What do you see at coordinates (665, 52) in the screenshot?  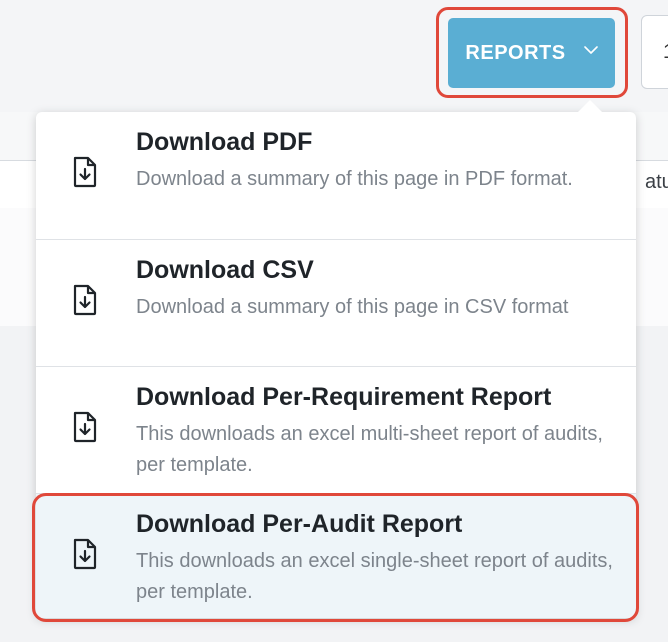 I see `pagination-label: 1` at bounding box center [665, 52].